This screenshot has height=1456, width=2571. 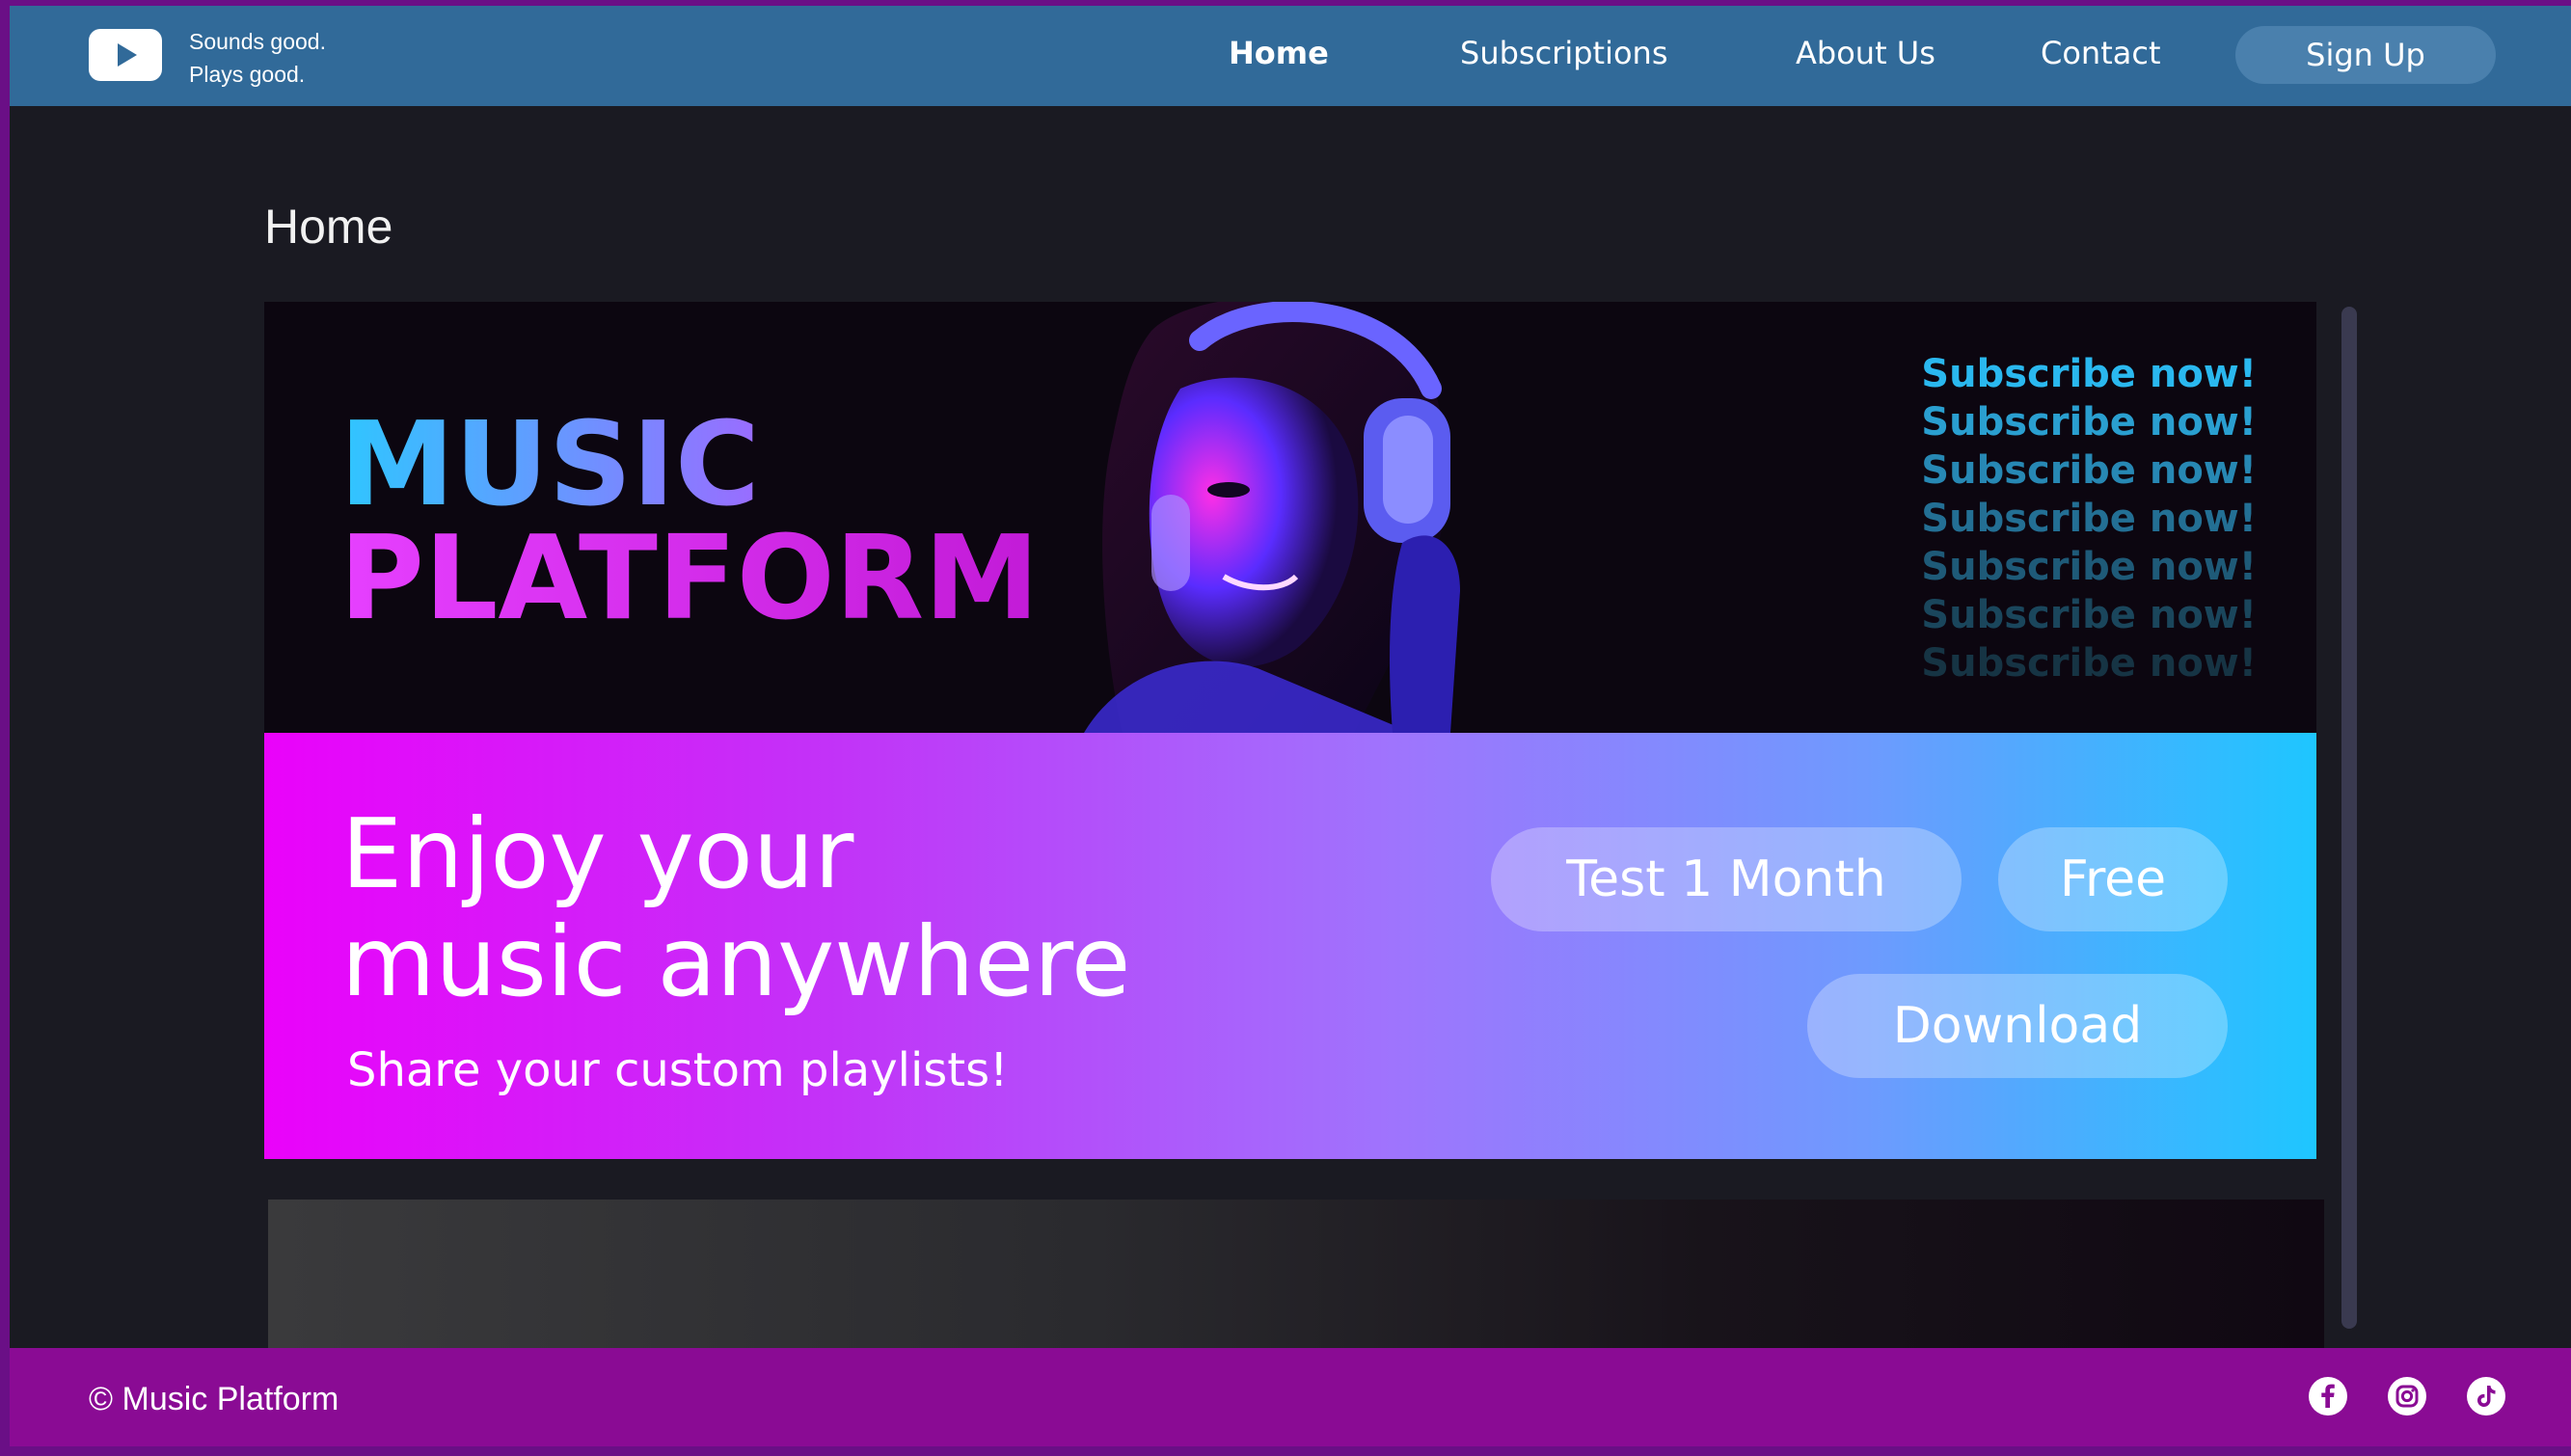 What do you see at coordinates (1279, 53) in the screenshot?
I see `nav-home: Home` at bounding box center [1279, 53].